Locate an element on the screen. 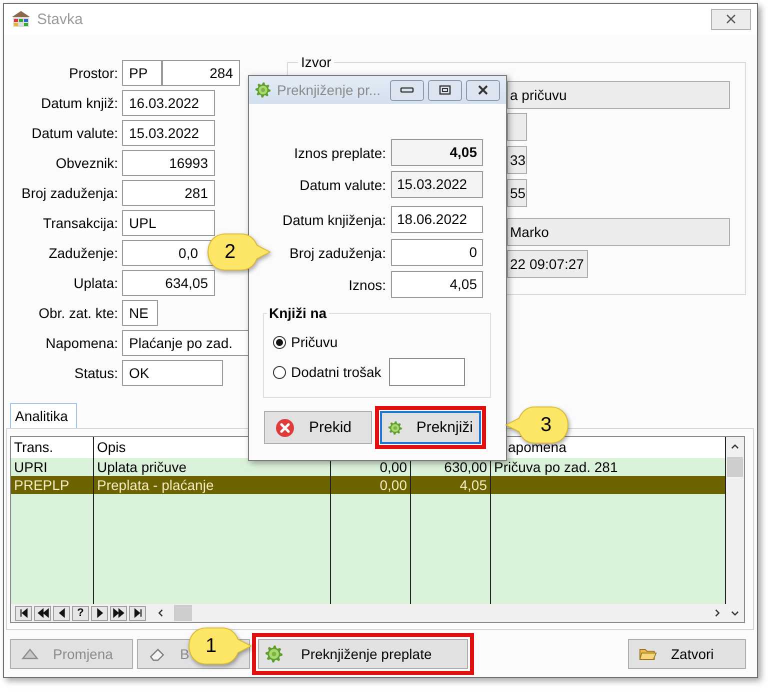 The image size is (768, 695). field-label: Iznos preplate: is located at coordinates (339, 152).